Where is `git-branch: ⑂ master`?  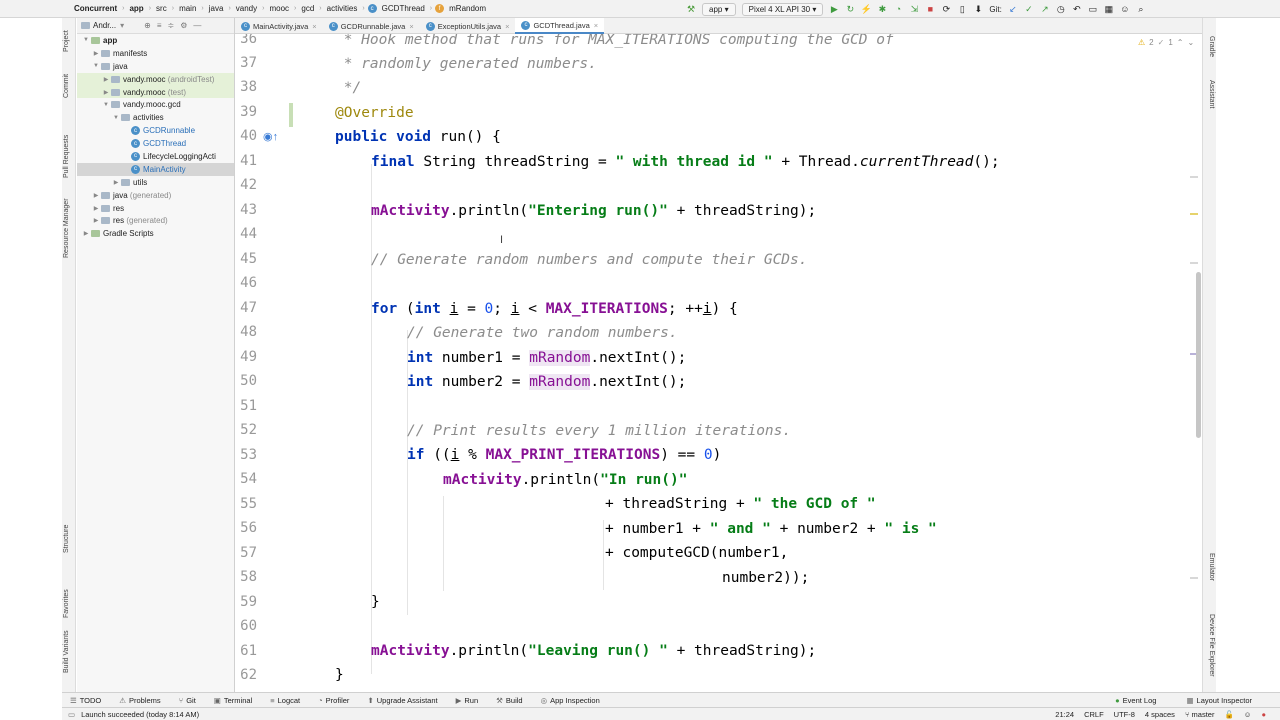 git-branch: ⑂ master is located at coordinates (1200, 714).